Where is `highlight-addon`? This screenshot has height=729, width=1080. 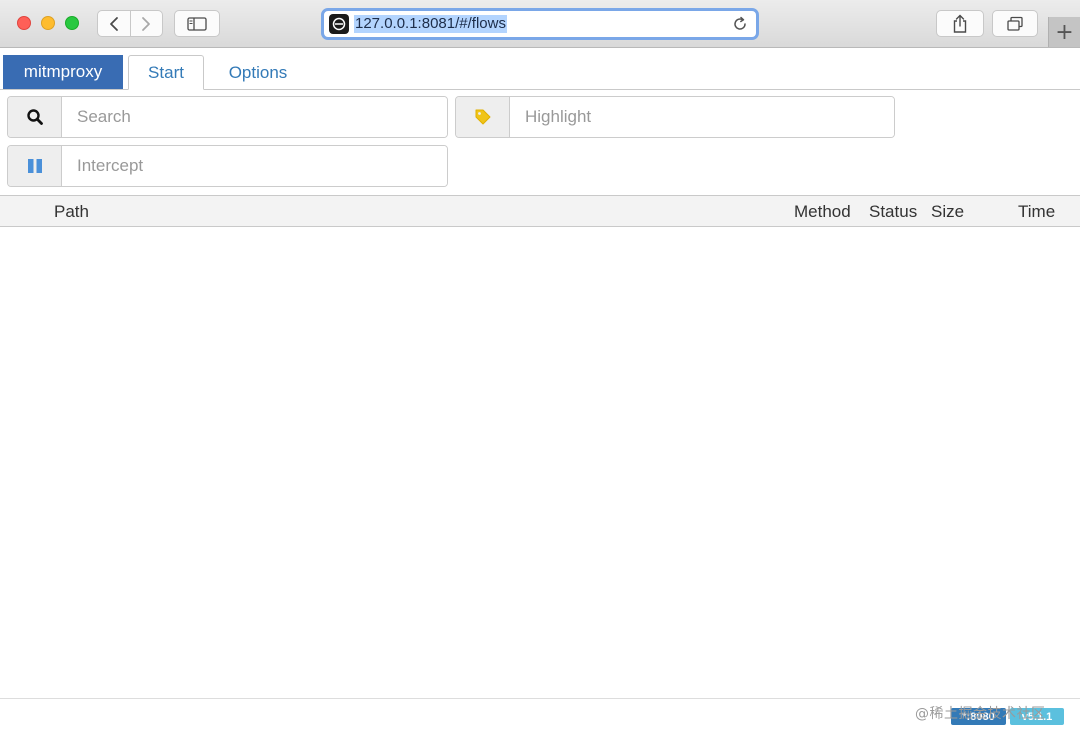 highlight-addon is located at coordinates (483, 117).